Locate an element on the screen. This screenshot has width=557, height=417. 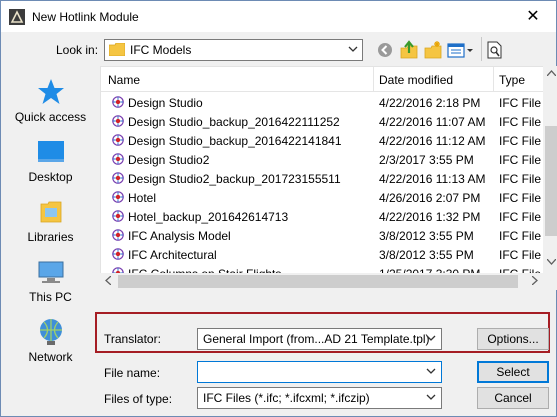
horizontal-scrollbar is located at coordinates (321, 281).